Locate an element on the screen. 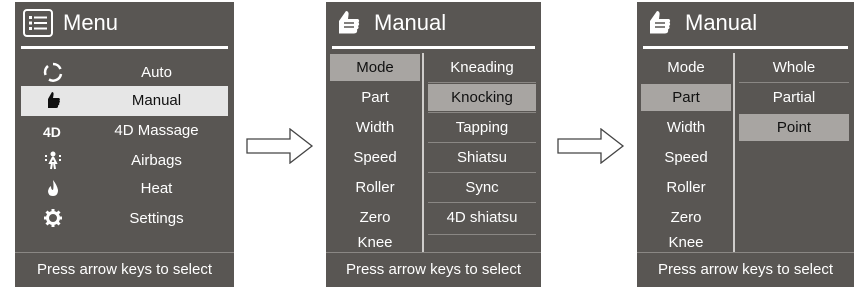  menu-item-airbags: Airbags is located at coordinates (124, 160).